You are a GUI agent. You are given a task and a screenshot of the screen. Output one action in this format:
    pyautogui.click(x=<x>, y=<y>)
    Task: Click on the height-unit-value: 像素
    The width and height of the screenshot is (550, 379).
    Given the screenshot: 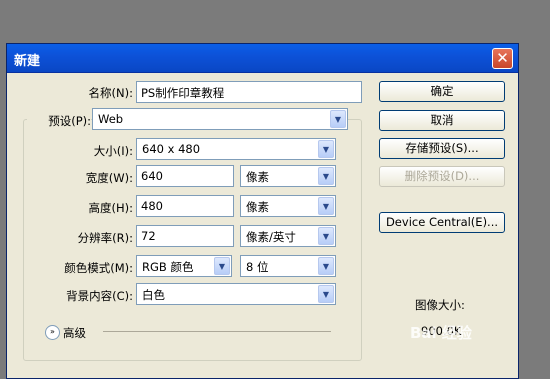 What is the action you would take?
    pyautogui.click(x=257, y=207)
    